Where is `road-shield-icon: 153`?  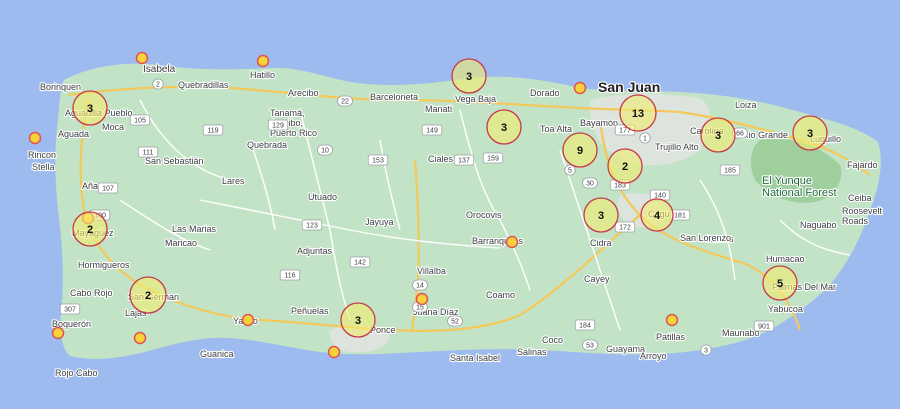 road-shield-icon: 153 is located at coordinates (378, 160).